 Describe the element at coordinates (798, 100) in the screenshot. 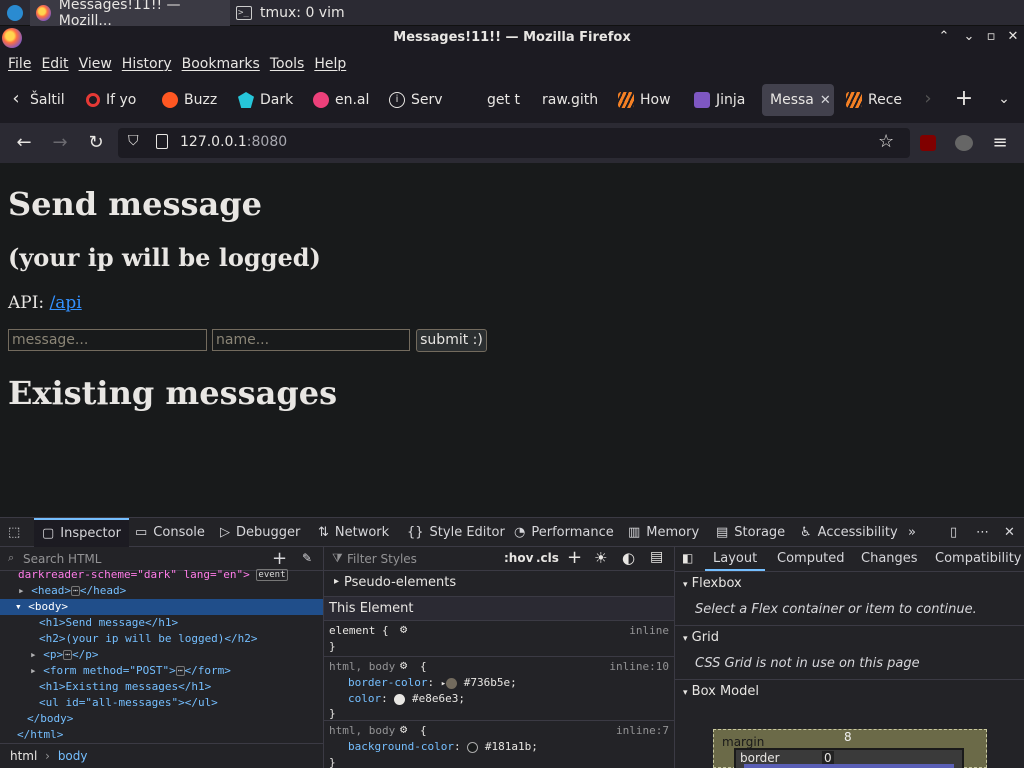

I see `tab-active: Messa ✕` at that location.